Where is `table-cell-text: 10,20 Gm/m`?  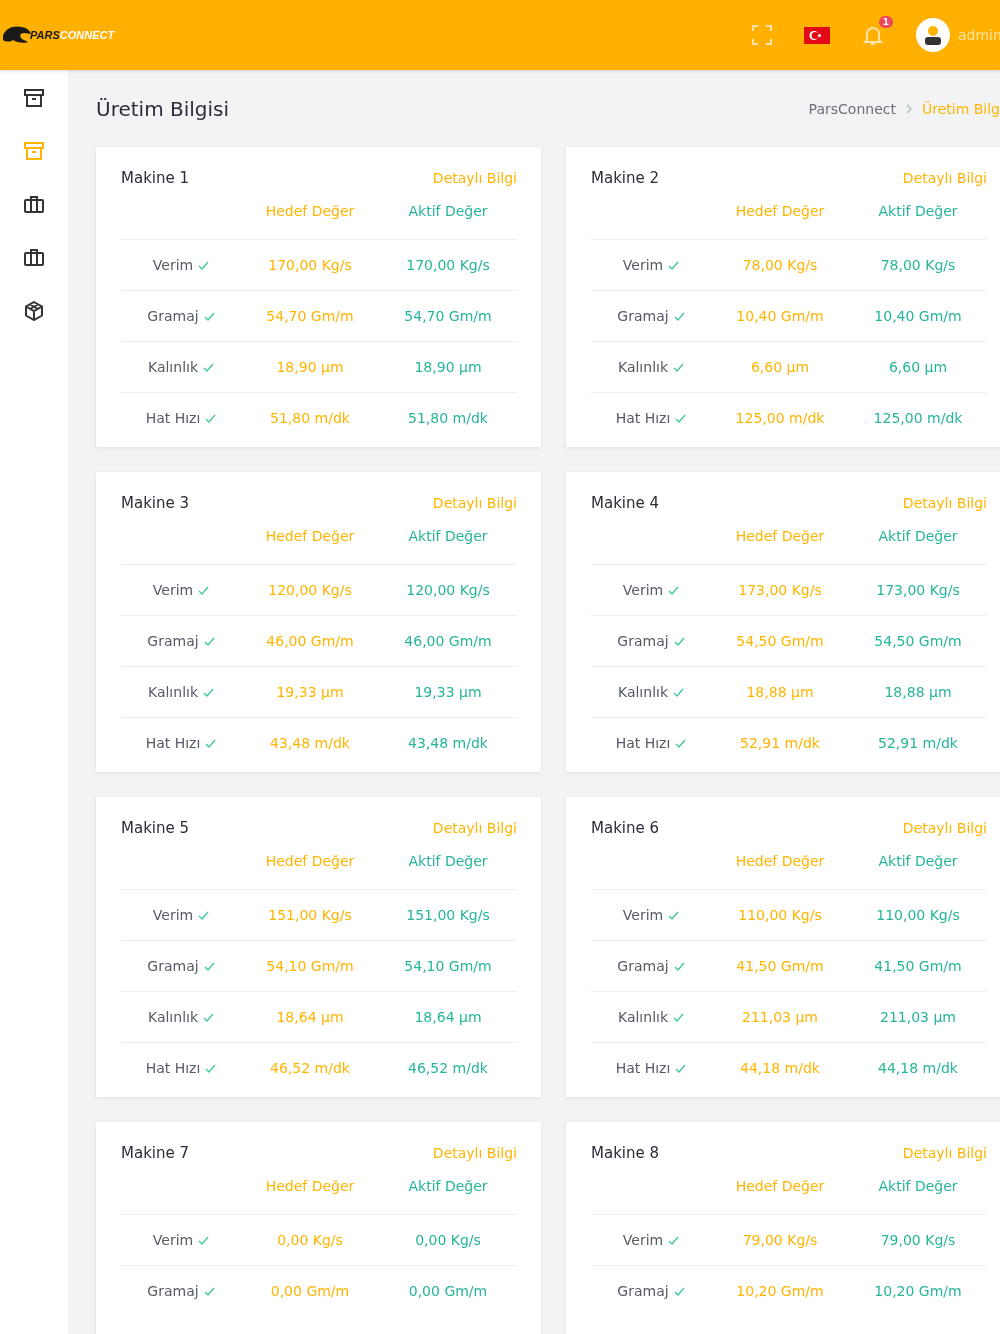
table-cell-text: 10,20 Gm/m is located at coordinates (780, 1291).